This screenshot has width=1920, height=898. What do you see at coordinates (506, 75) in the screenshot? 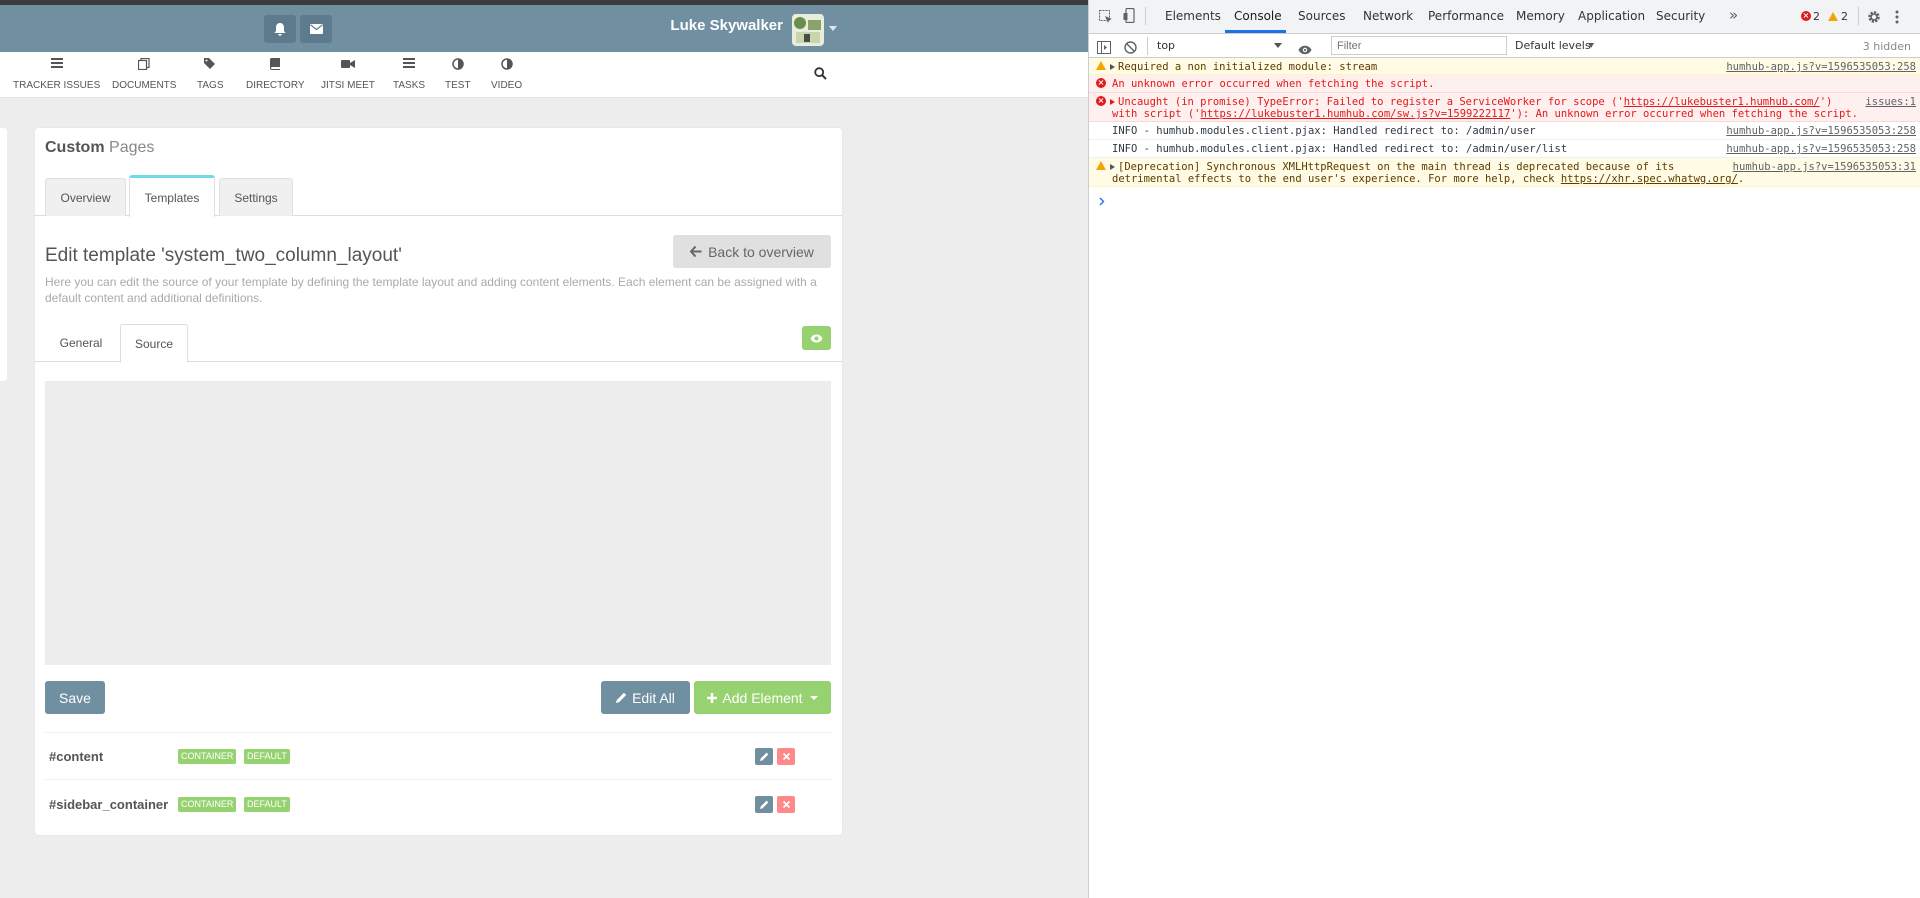
I see `nav-item-video: VIDEO` at bounding box center [506, 75].